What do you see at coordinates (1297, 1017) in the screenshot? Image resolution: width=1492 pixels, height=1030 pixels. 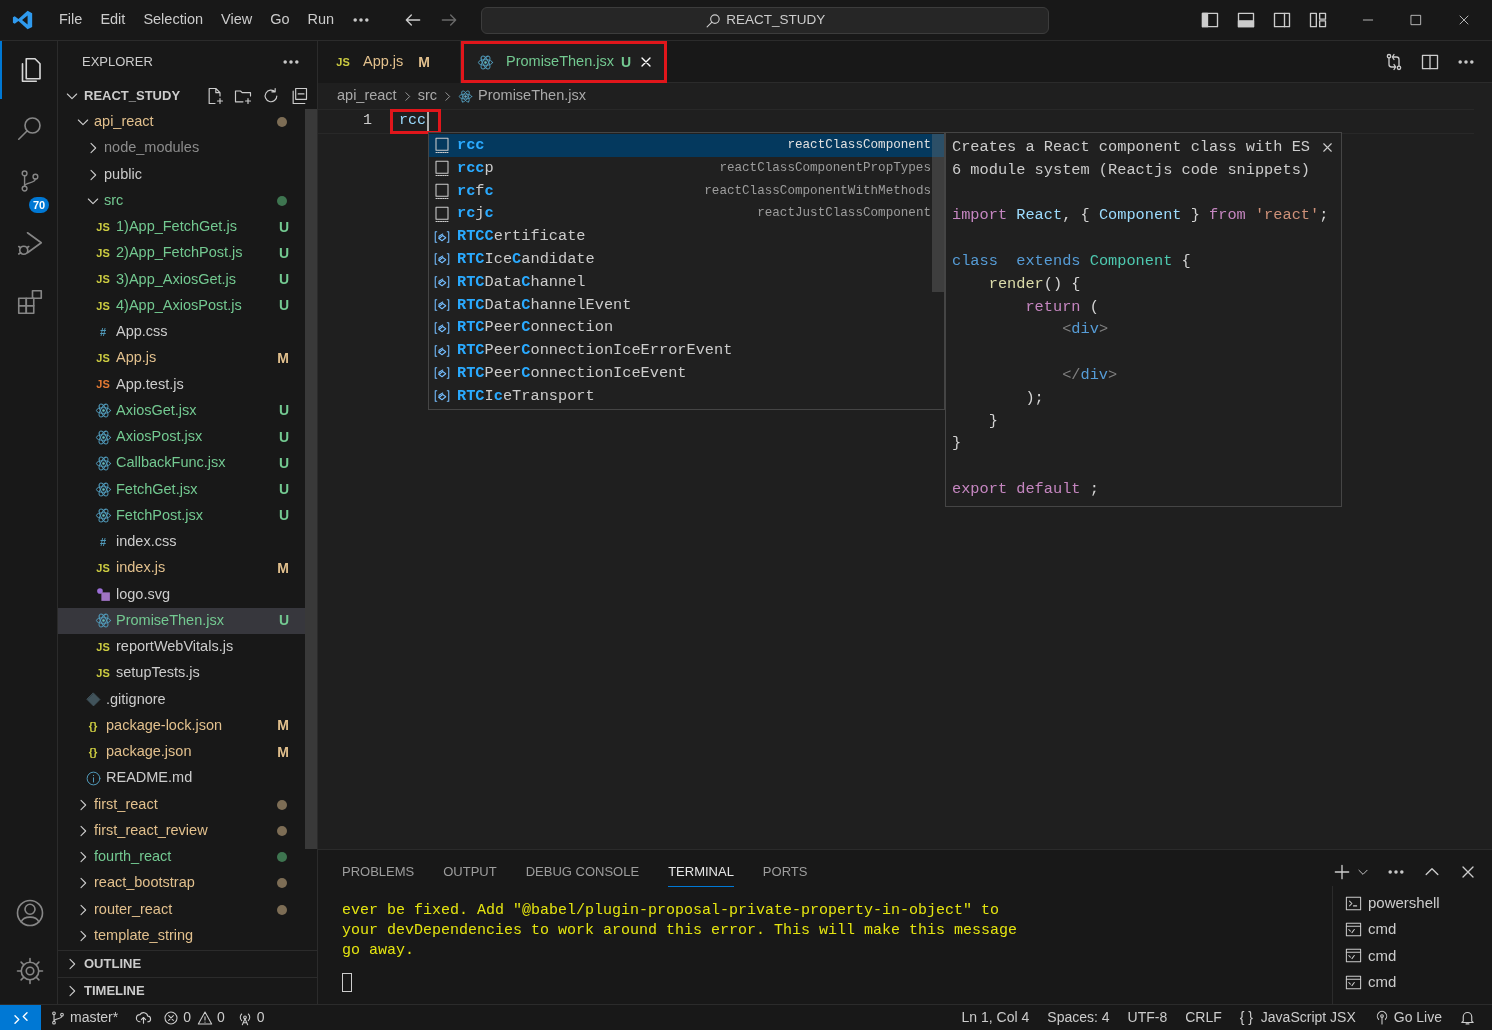 I see `status-item: { } JavaScript JSX` at bounding box center [1297, 1017].